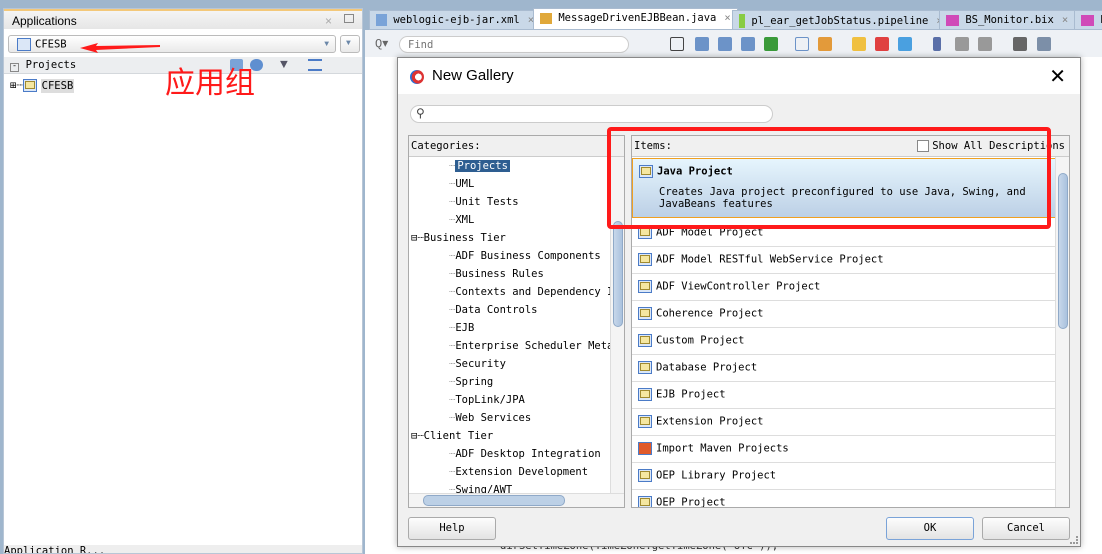 Image resolution: width=1102 pixels, height=554 pixels. Describe the element at coordinates (748, 44) in the screenshot. I see `shift-right-icon` at that location.